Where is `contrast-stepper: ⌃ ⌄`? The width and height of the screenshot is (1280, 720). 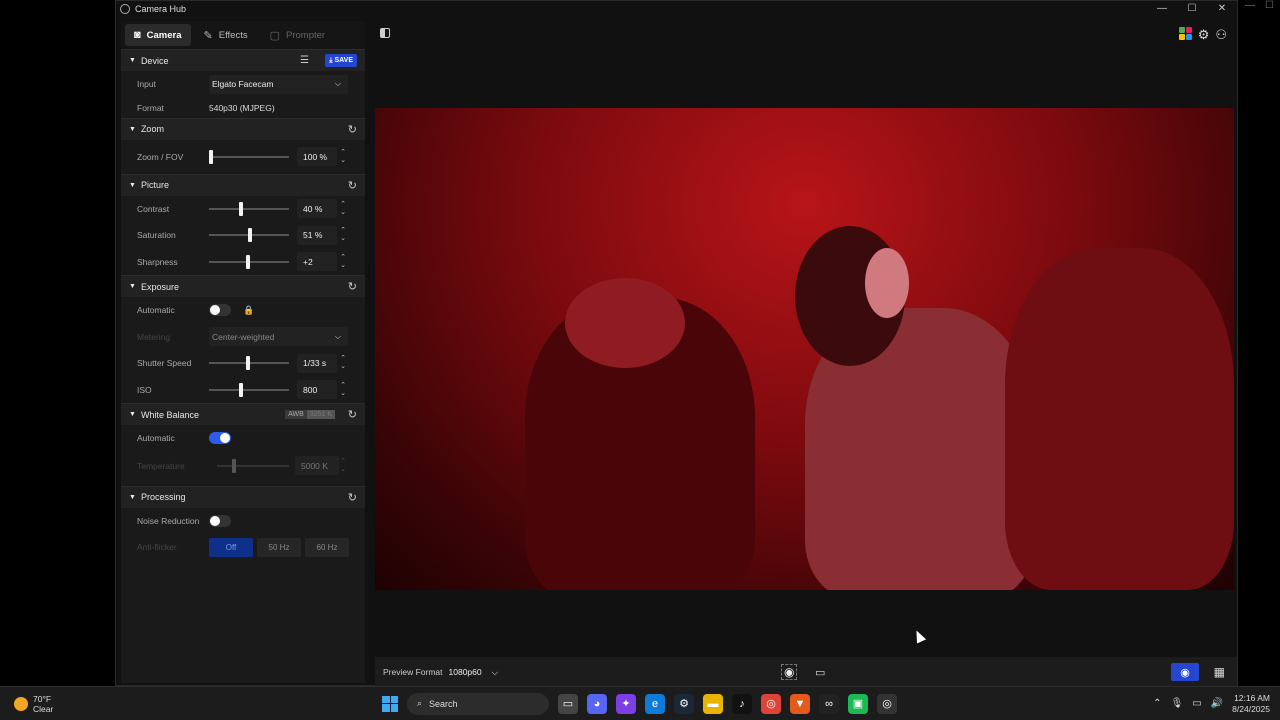 contrast-stepper: ⌃ ⌄ is located at coordinates (343, 209).